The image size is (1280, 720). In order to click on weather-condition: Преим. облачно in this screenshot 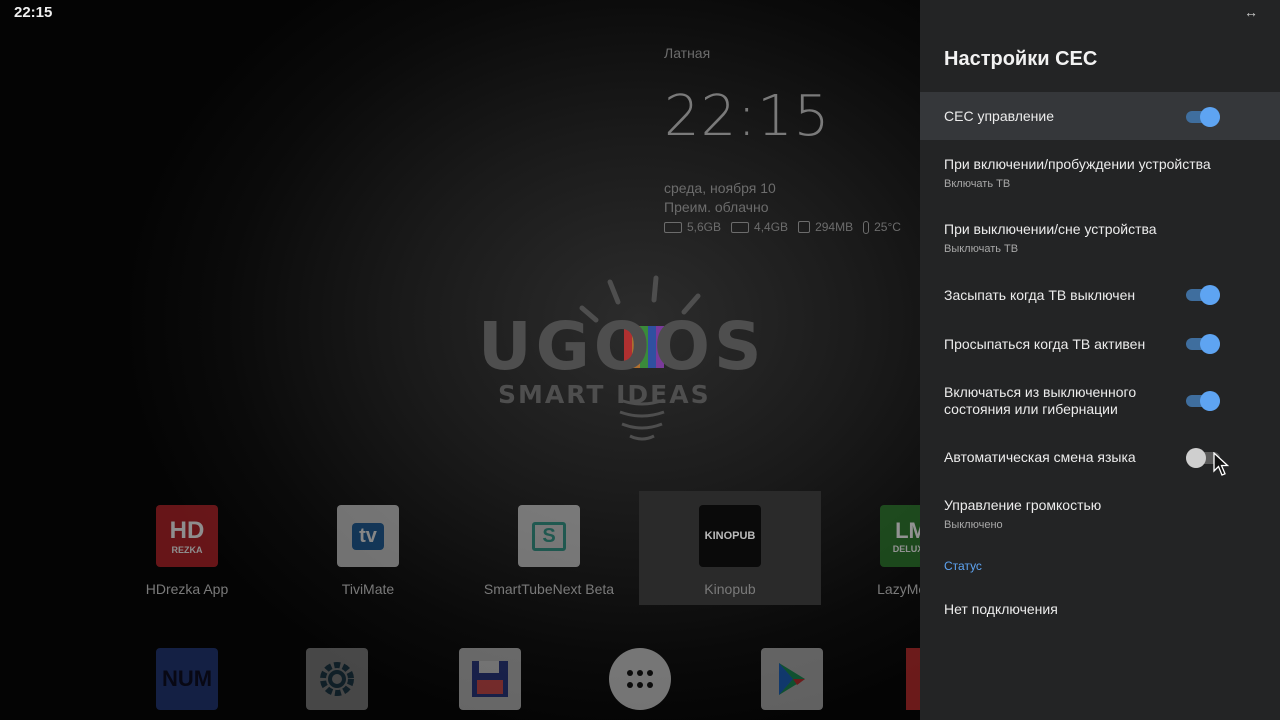, I will do `click(716, 207)`.